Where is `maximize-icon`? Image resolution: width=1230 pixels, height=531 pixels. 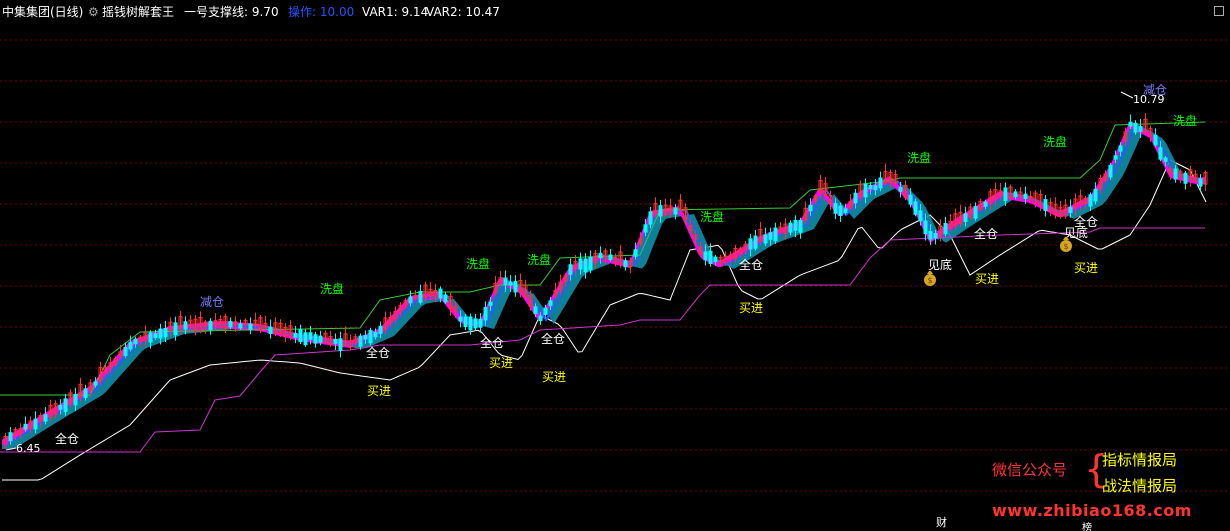 maximize-icon is located at coordinates (1219, 11).